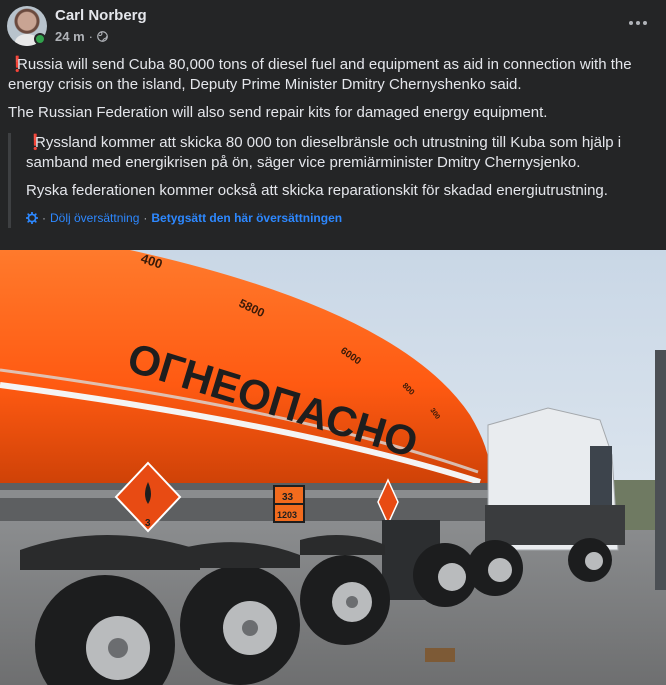 The image size is (666, 685). I want to click on rate-translation-link: Betygsätt den här översättningen, so click(246, 218).